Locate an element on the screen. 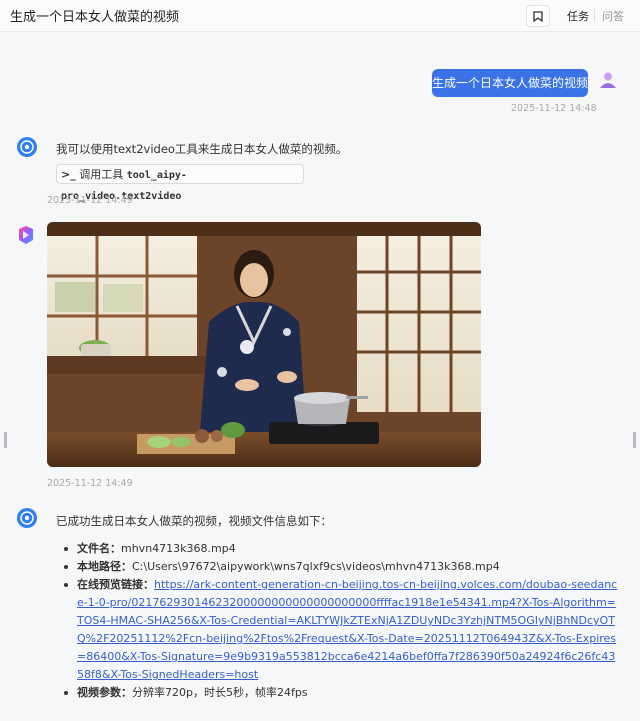  user-avatar-icon is located at coordinates (608, 80).